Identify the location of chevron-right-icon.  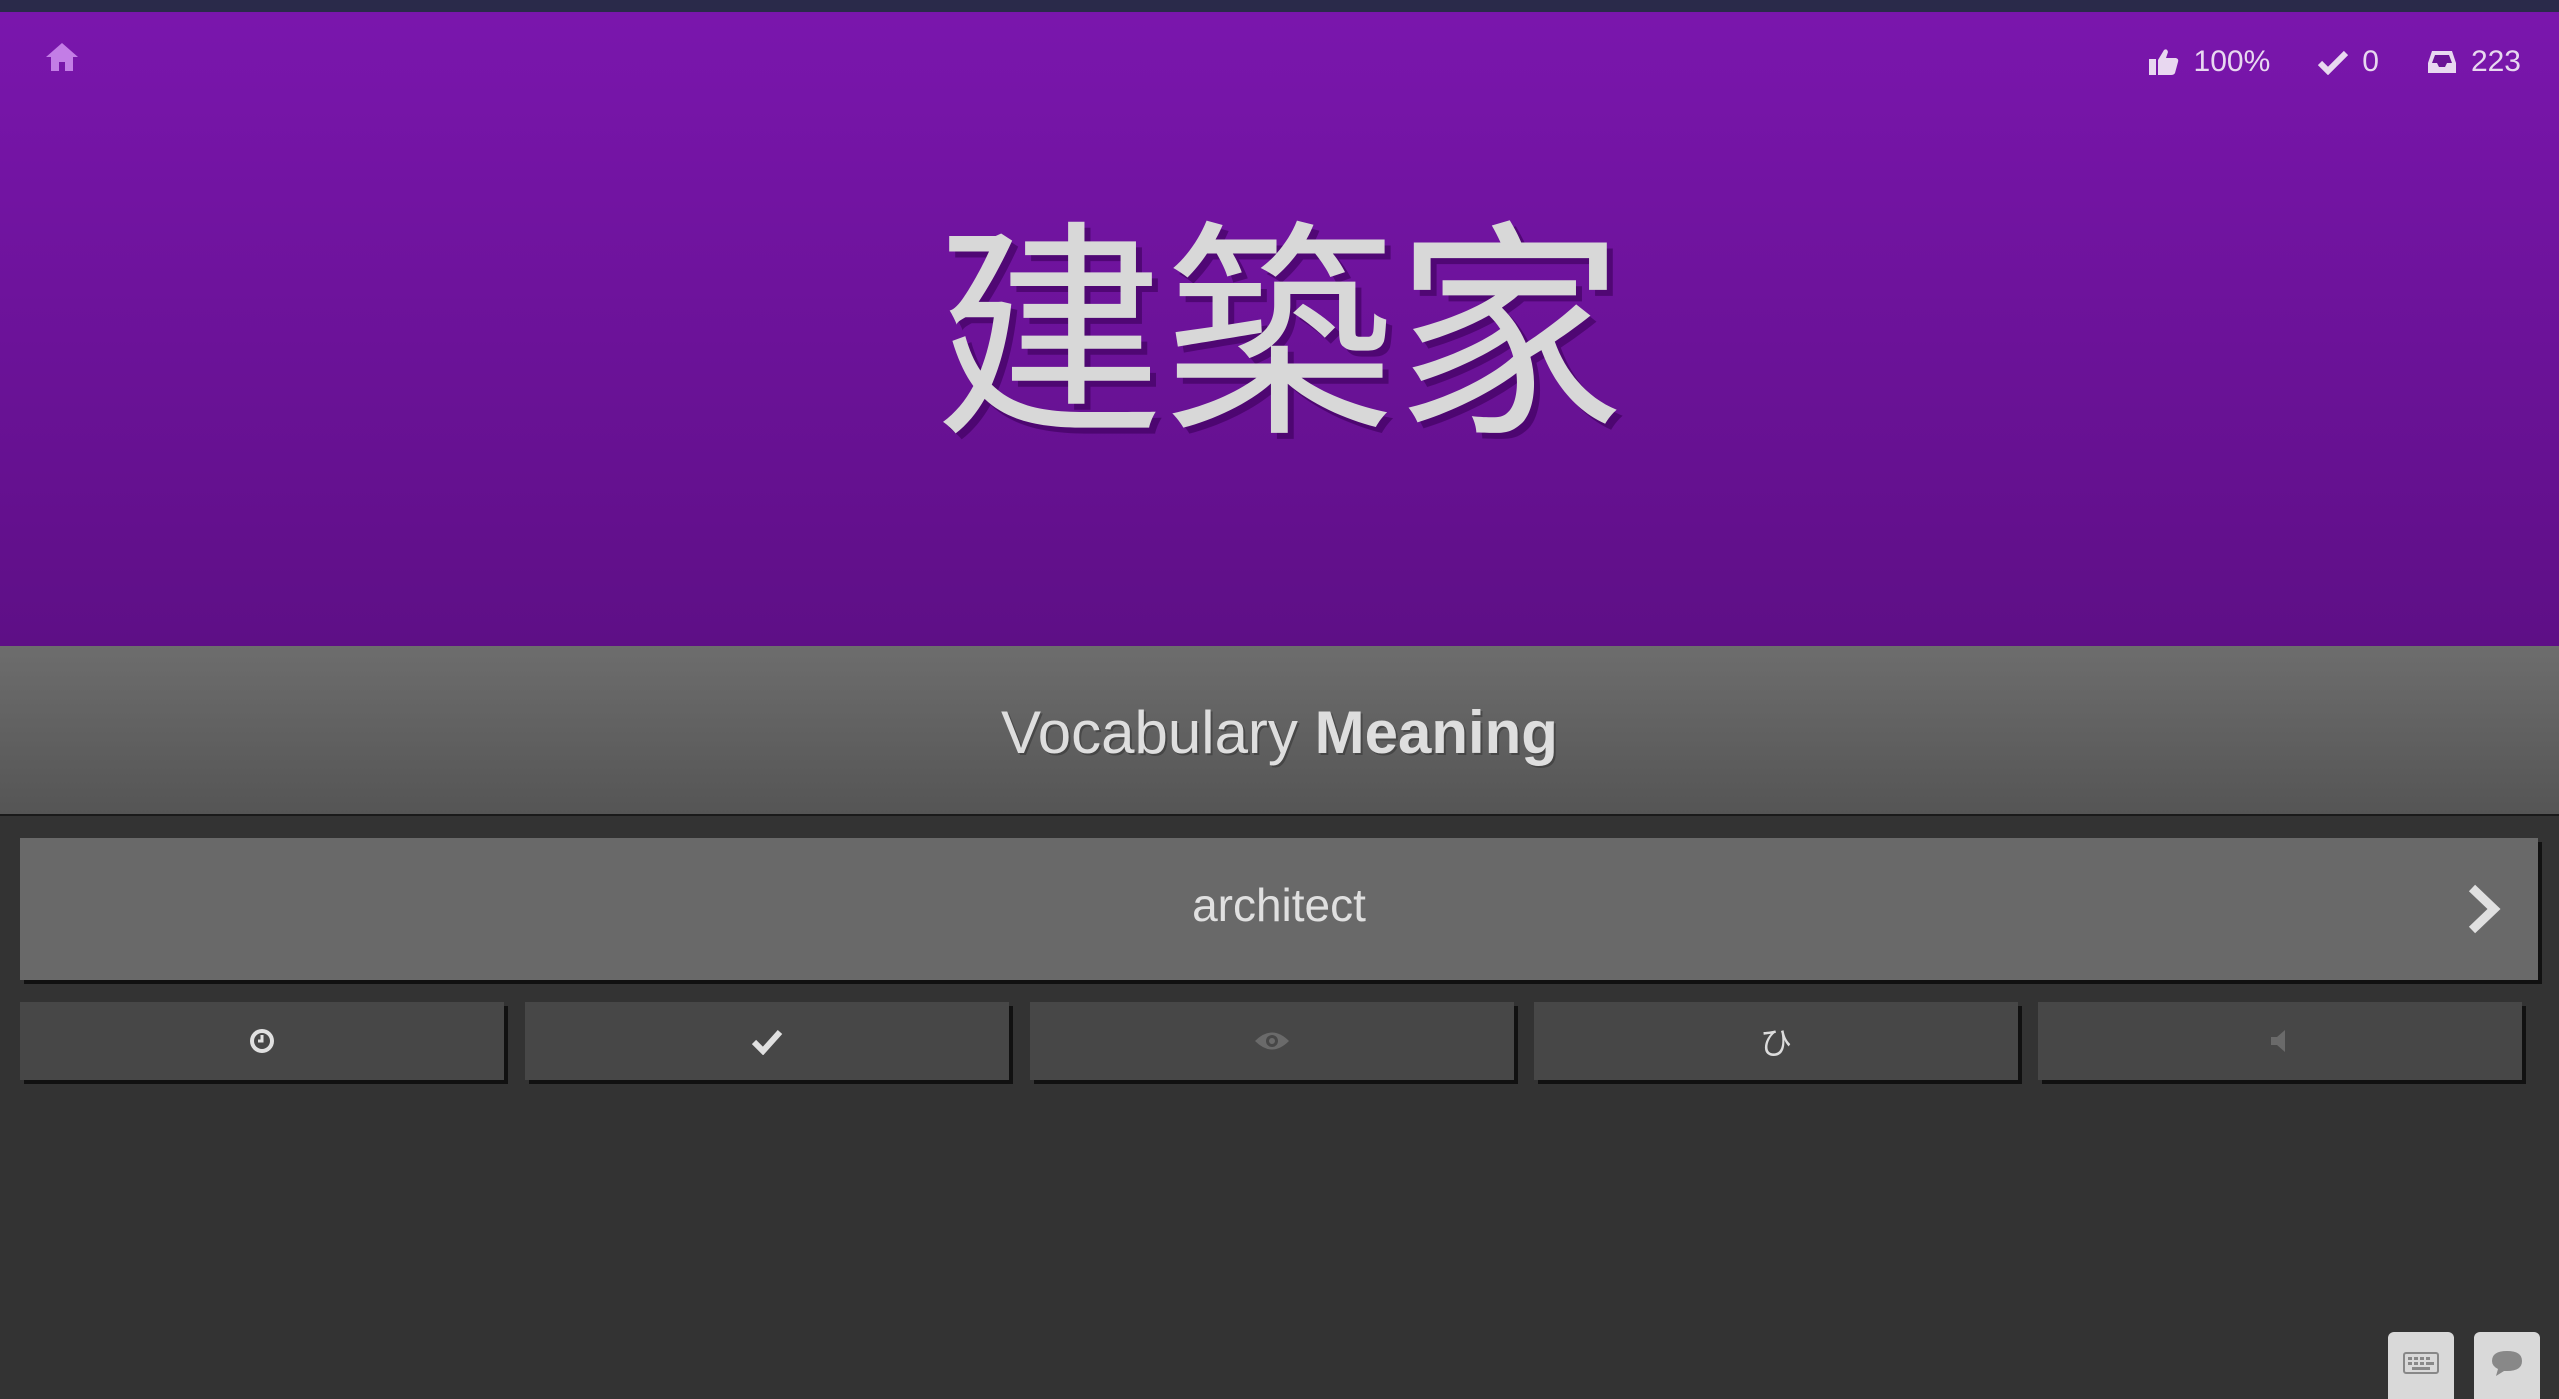
(2483, 912).